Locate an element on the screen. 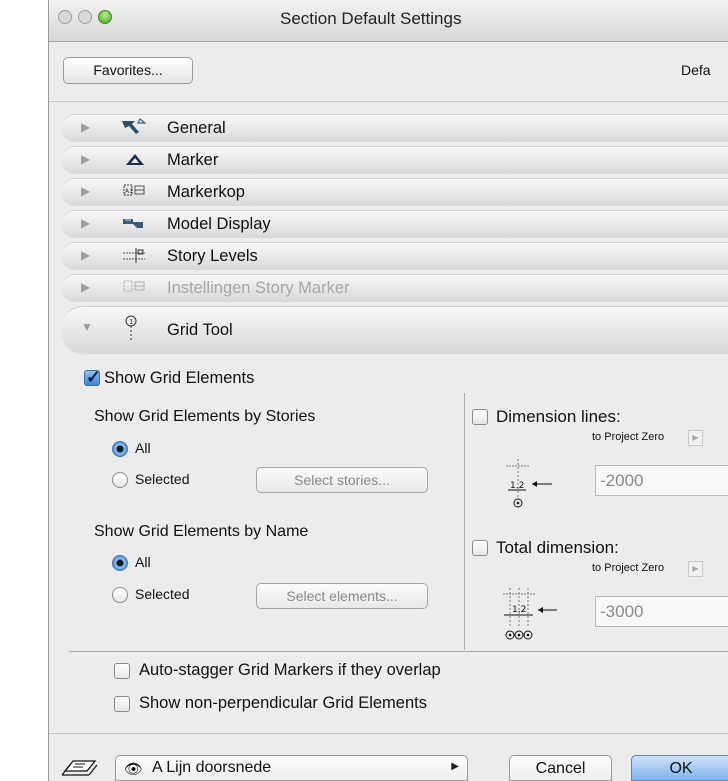  non-perpendicular-label: Show non-perpendicular Grid Elements is located at coordinates (283, 703).